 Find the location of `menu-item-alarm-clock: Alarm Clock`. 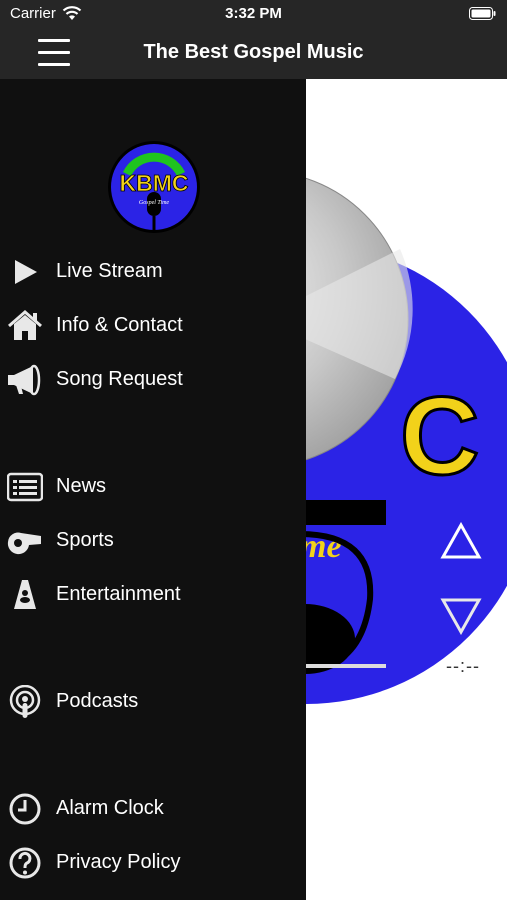

menu-item-alarm-clock: Alarm Clock is located at coordinates (153, 809).